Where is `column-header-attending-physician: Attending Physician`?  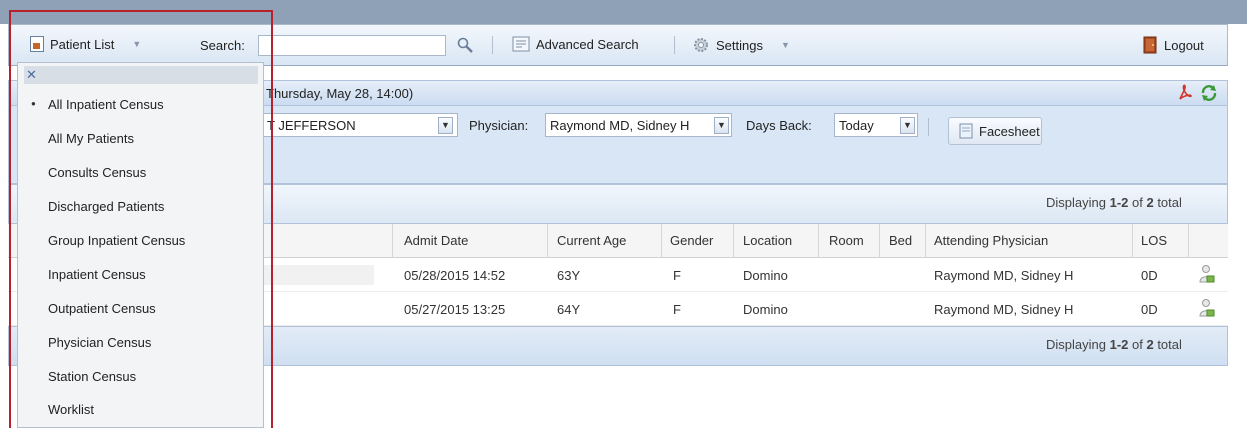 column-header-attending-physician: Attending Physician is located at coordinates (991, 240).